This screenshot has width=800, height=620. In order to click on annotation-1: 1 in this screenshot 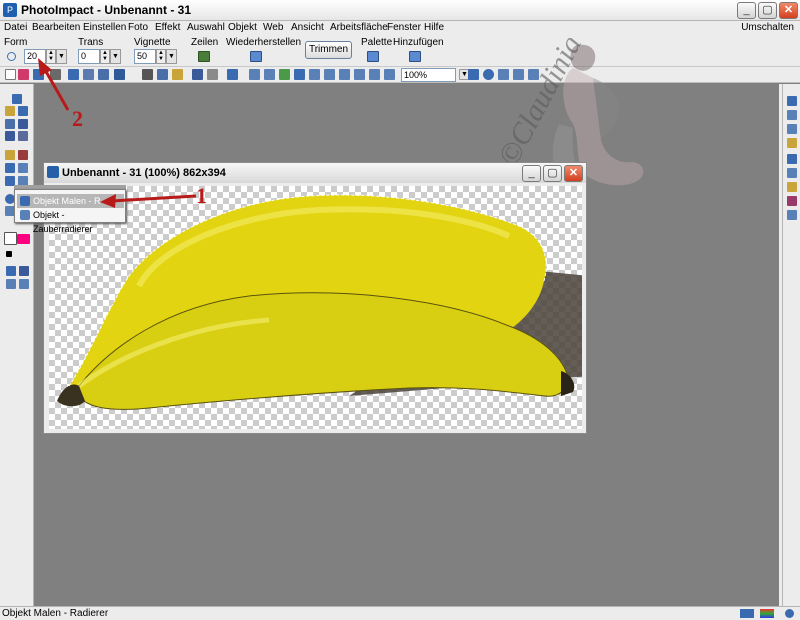, I will do `click(201, 195)`.